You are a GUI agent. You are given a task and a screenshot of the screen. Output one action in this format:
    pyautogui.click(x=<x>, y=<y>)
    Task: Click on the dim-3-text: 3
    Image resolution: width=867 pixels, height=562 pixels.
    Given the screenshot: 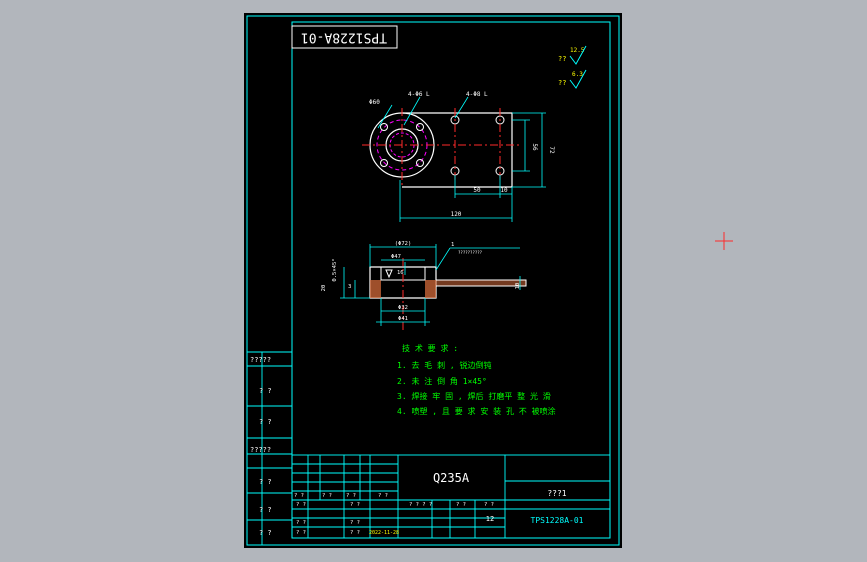 What is the action you would take?
    pyautogui.click(x=349, y=287)
    